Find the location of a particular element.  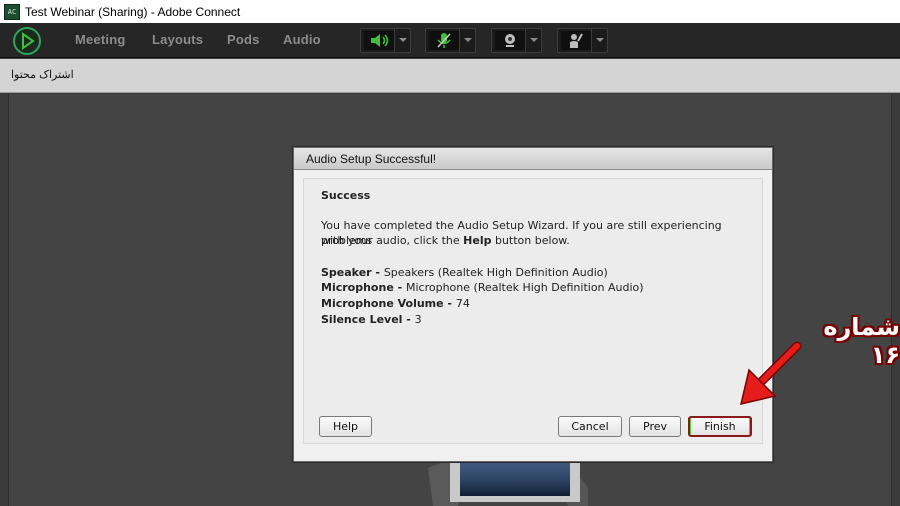

message-text: button below. is located at coordinates (530, 240).